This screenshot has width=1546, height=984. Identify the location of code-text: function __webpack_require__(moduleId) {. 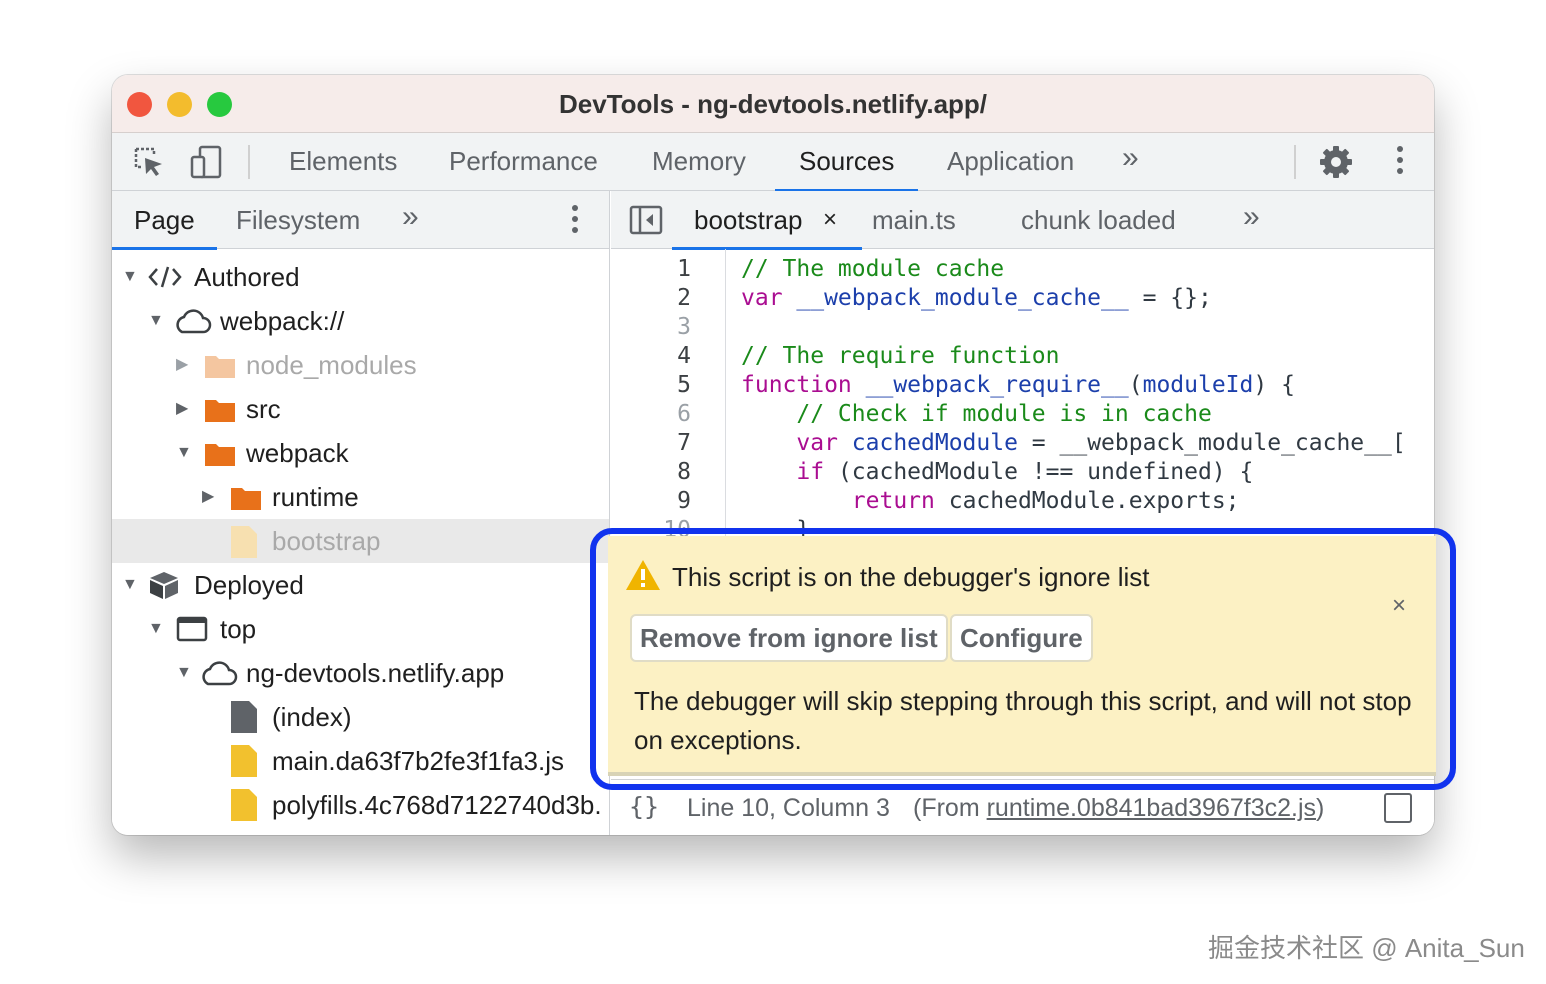
(1018, 385).